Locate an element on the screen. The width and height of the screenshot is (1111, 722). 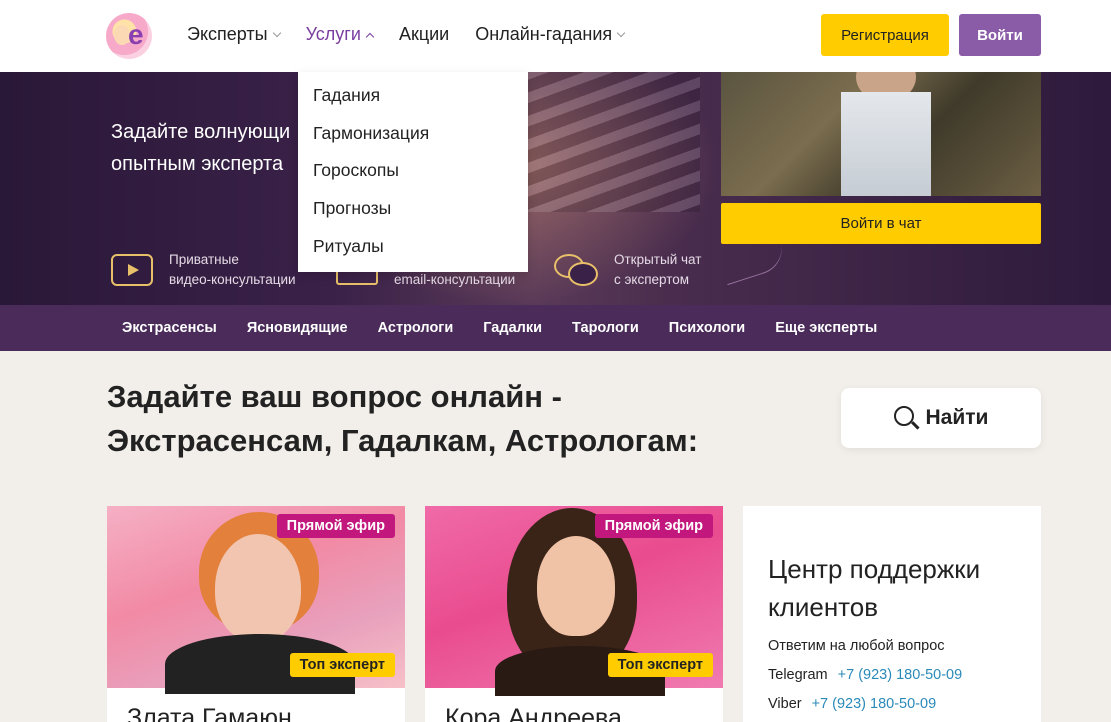
nav-item-label: Эксперты is located at coordinates (227, 34).